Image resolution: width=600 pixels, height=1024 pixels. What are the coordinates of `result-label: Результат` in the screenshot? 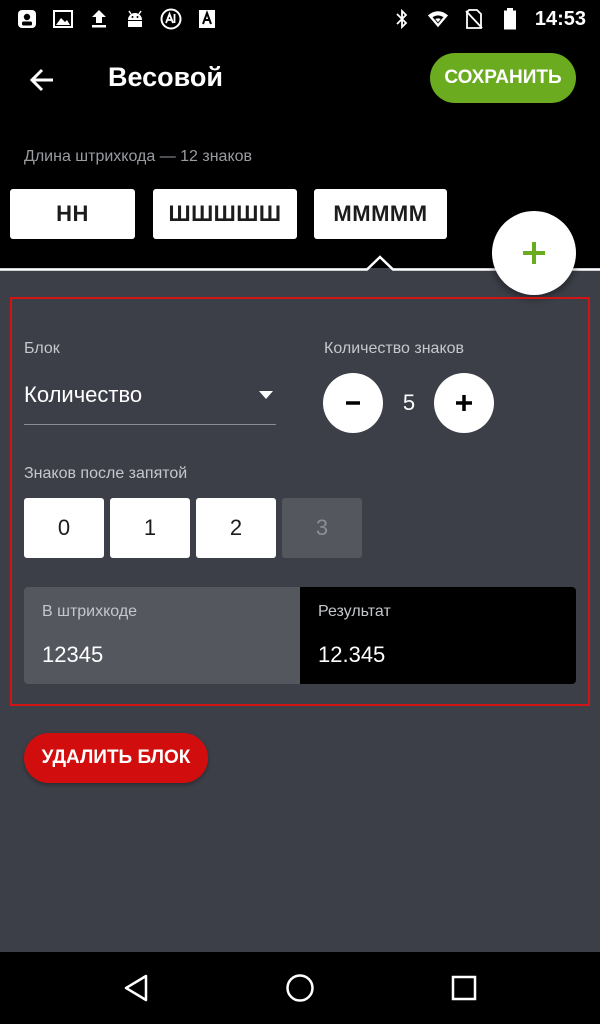 It's located at (354, 611).